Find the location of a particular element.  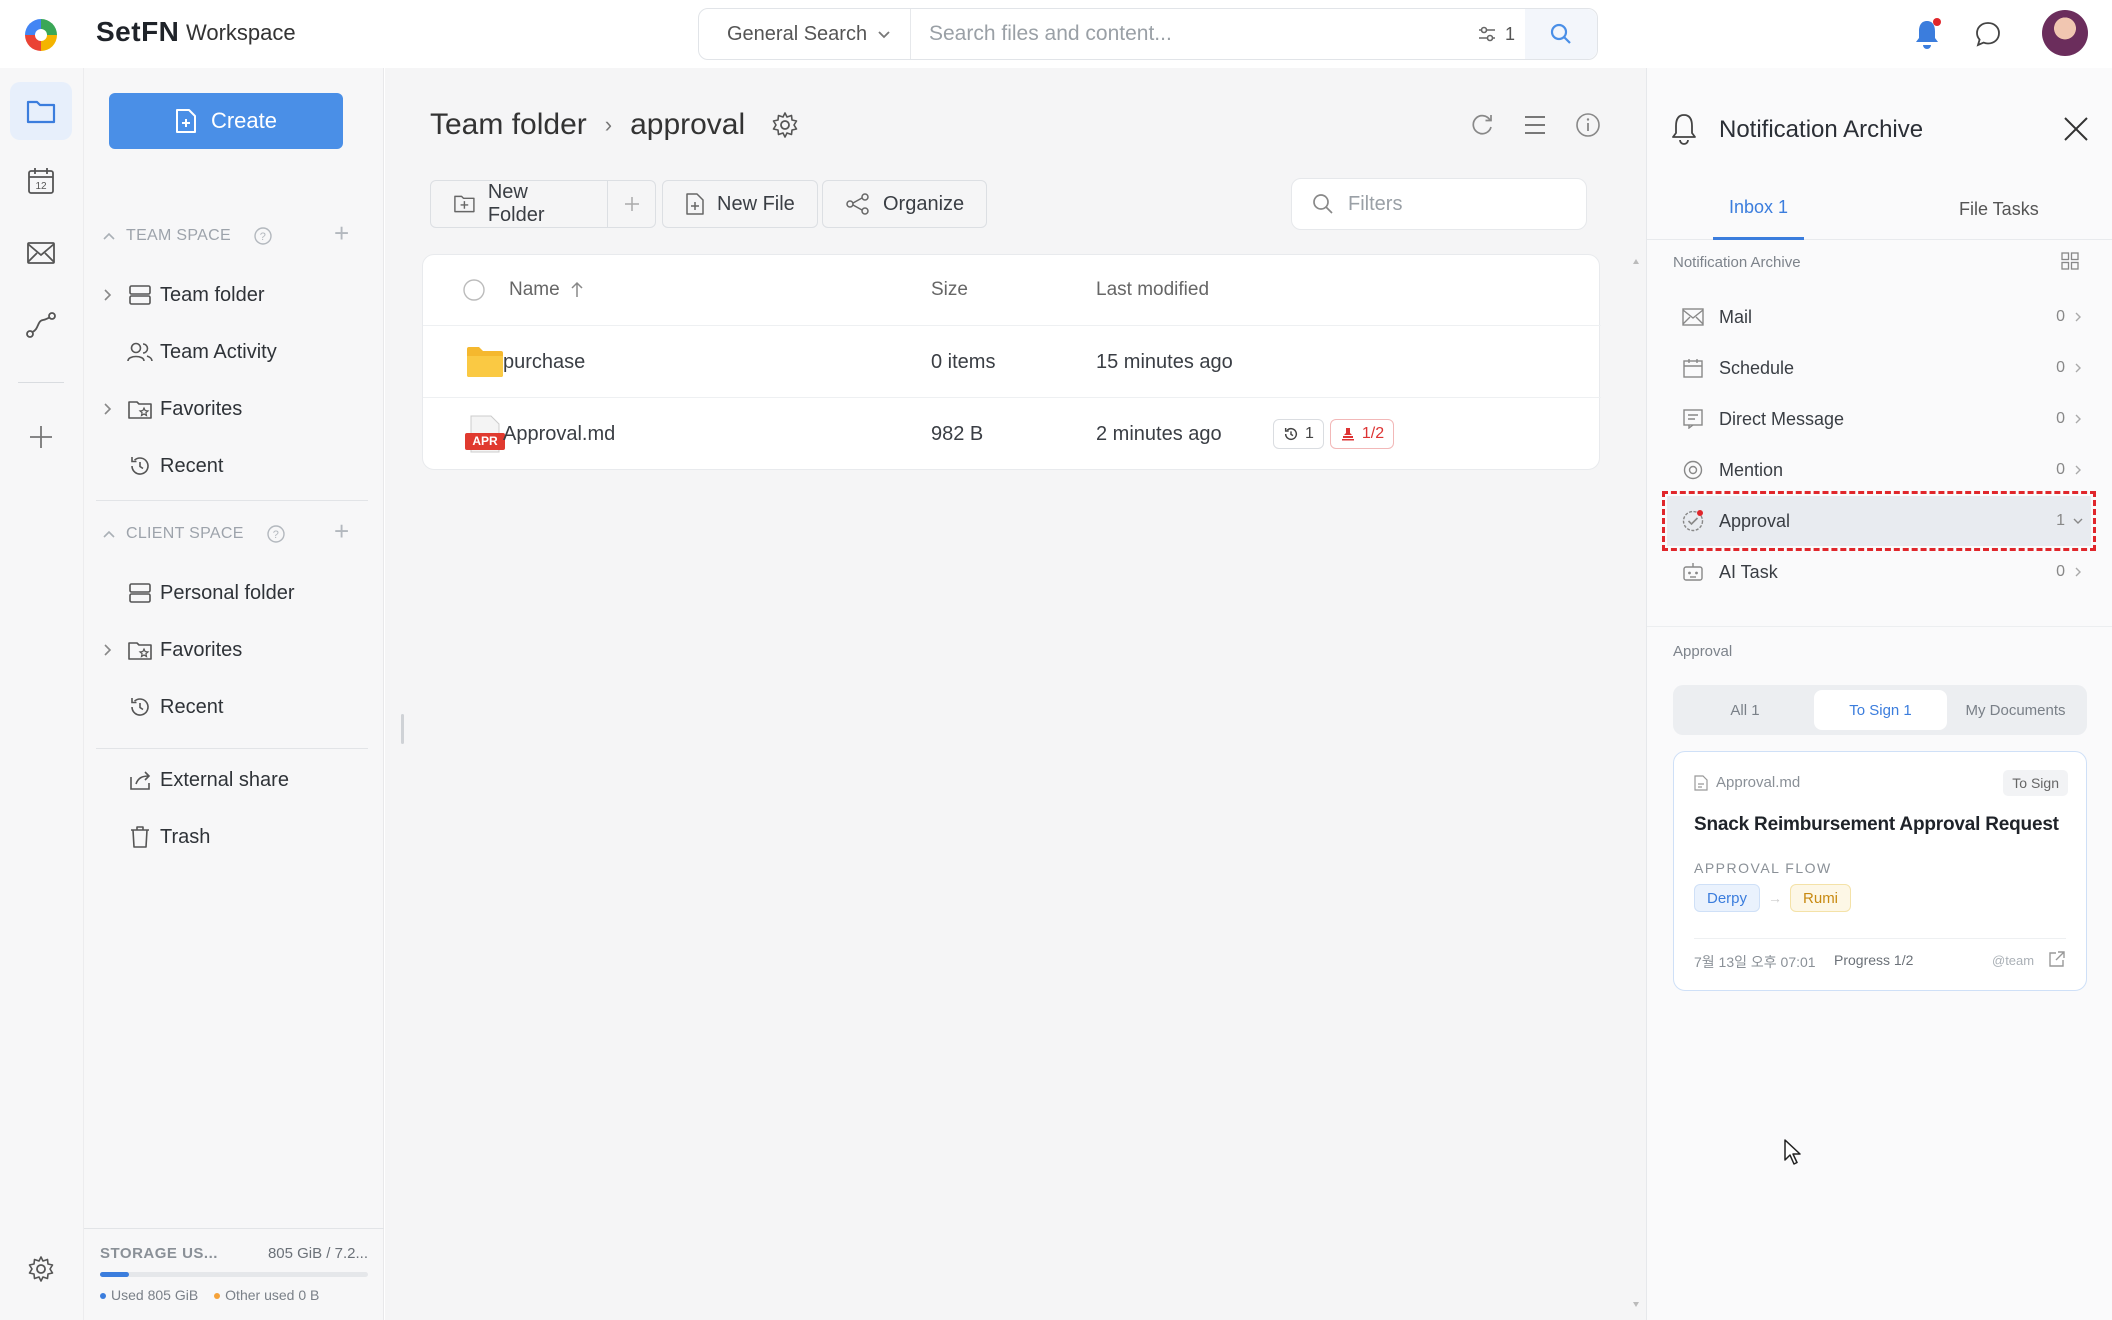

chevron-right-icon is located at coordinates (2078, 470).